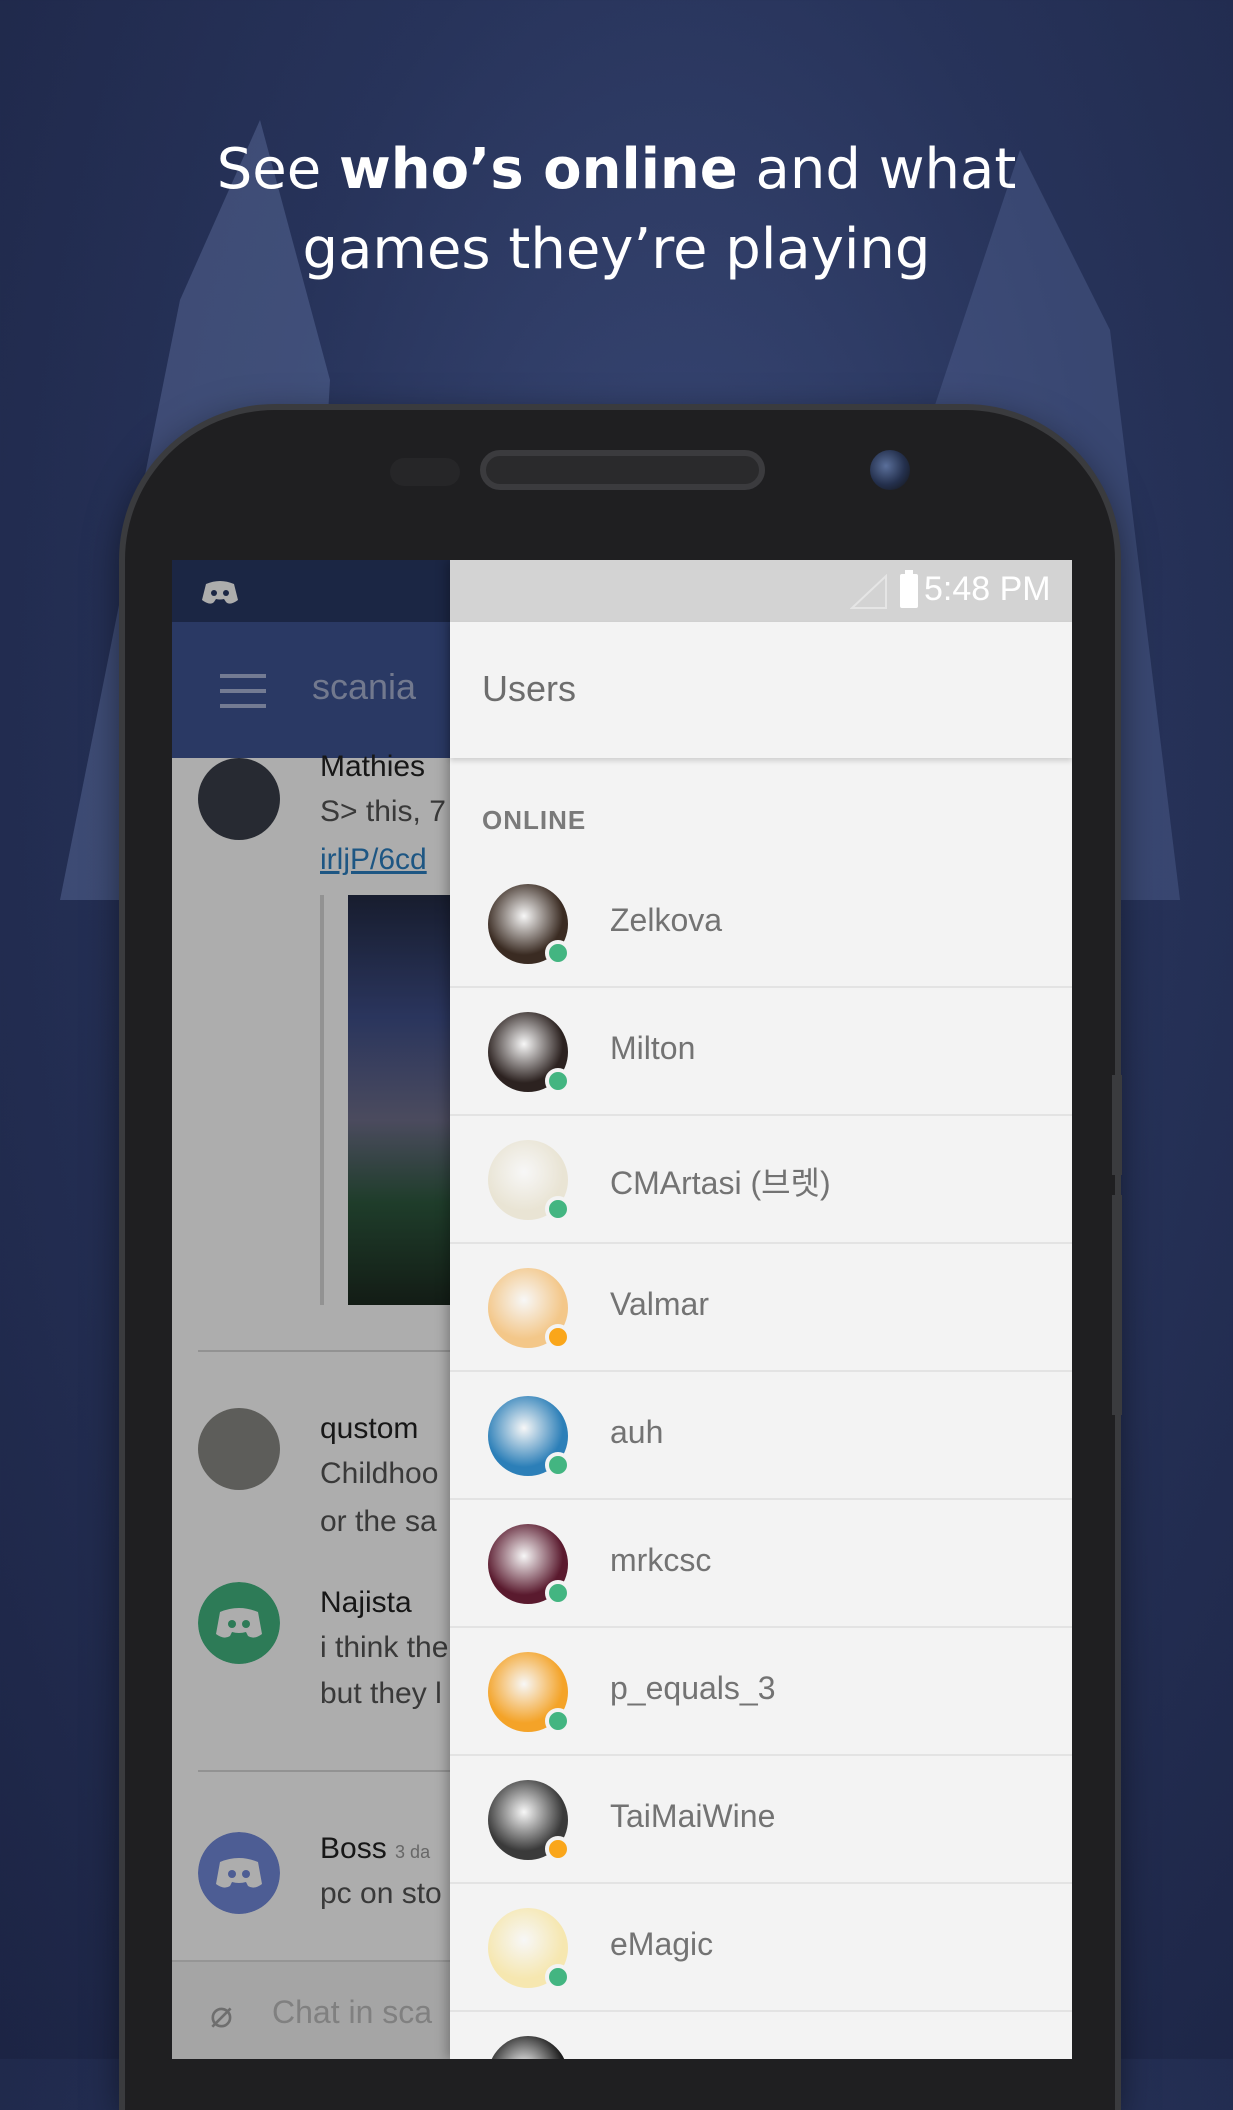 The height and width of the screenshot is (2110, 1233). Describe the element at coordinates (653, 1048) in the screenshot. I see `user-name: Milton` at that location.